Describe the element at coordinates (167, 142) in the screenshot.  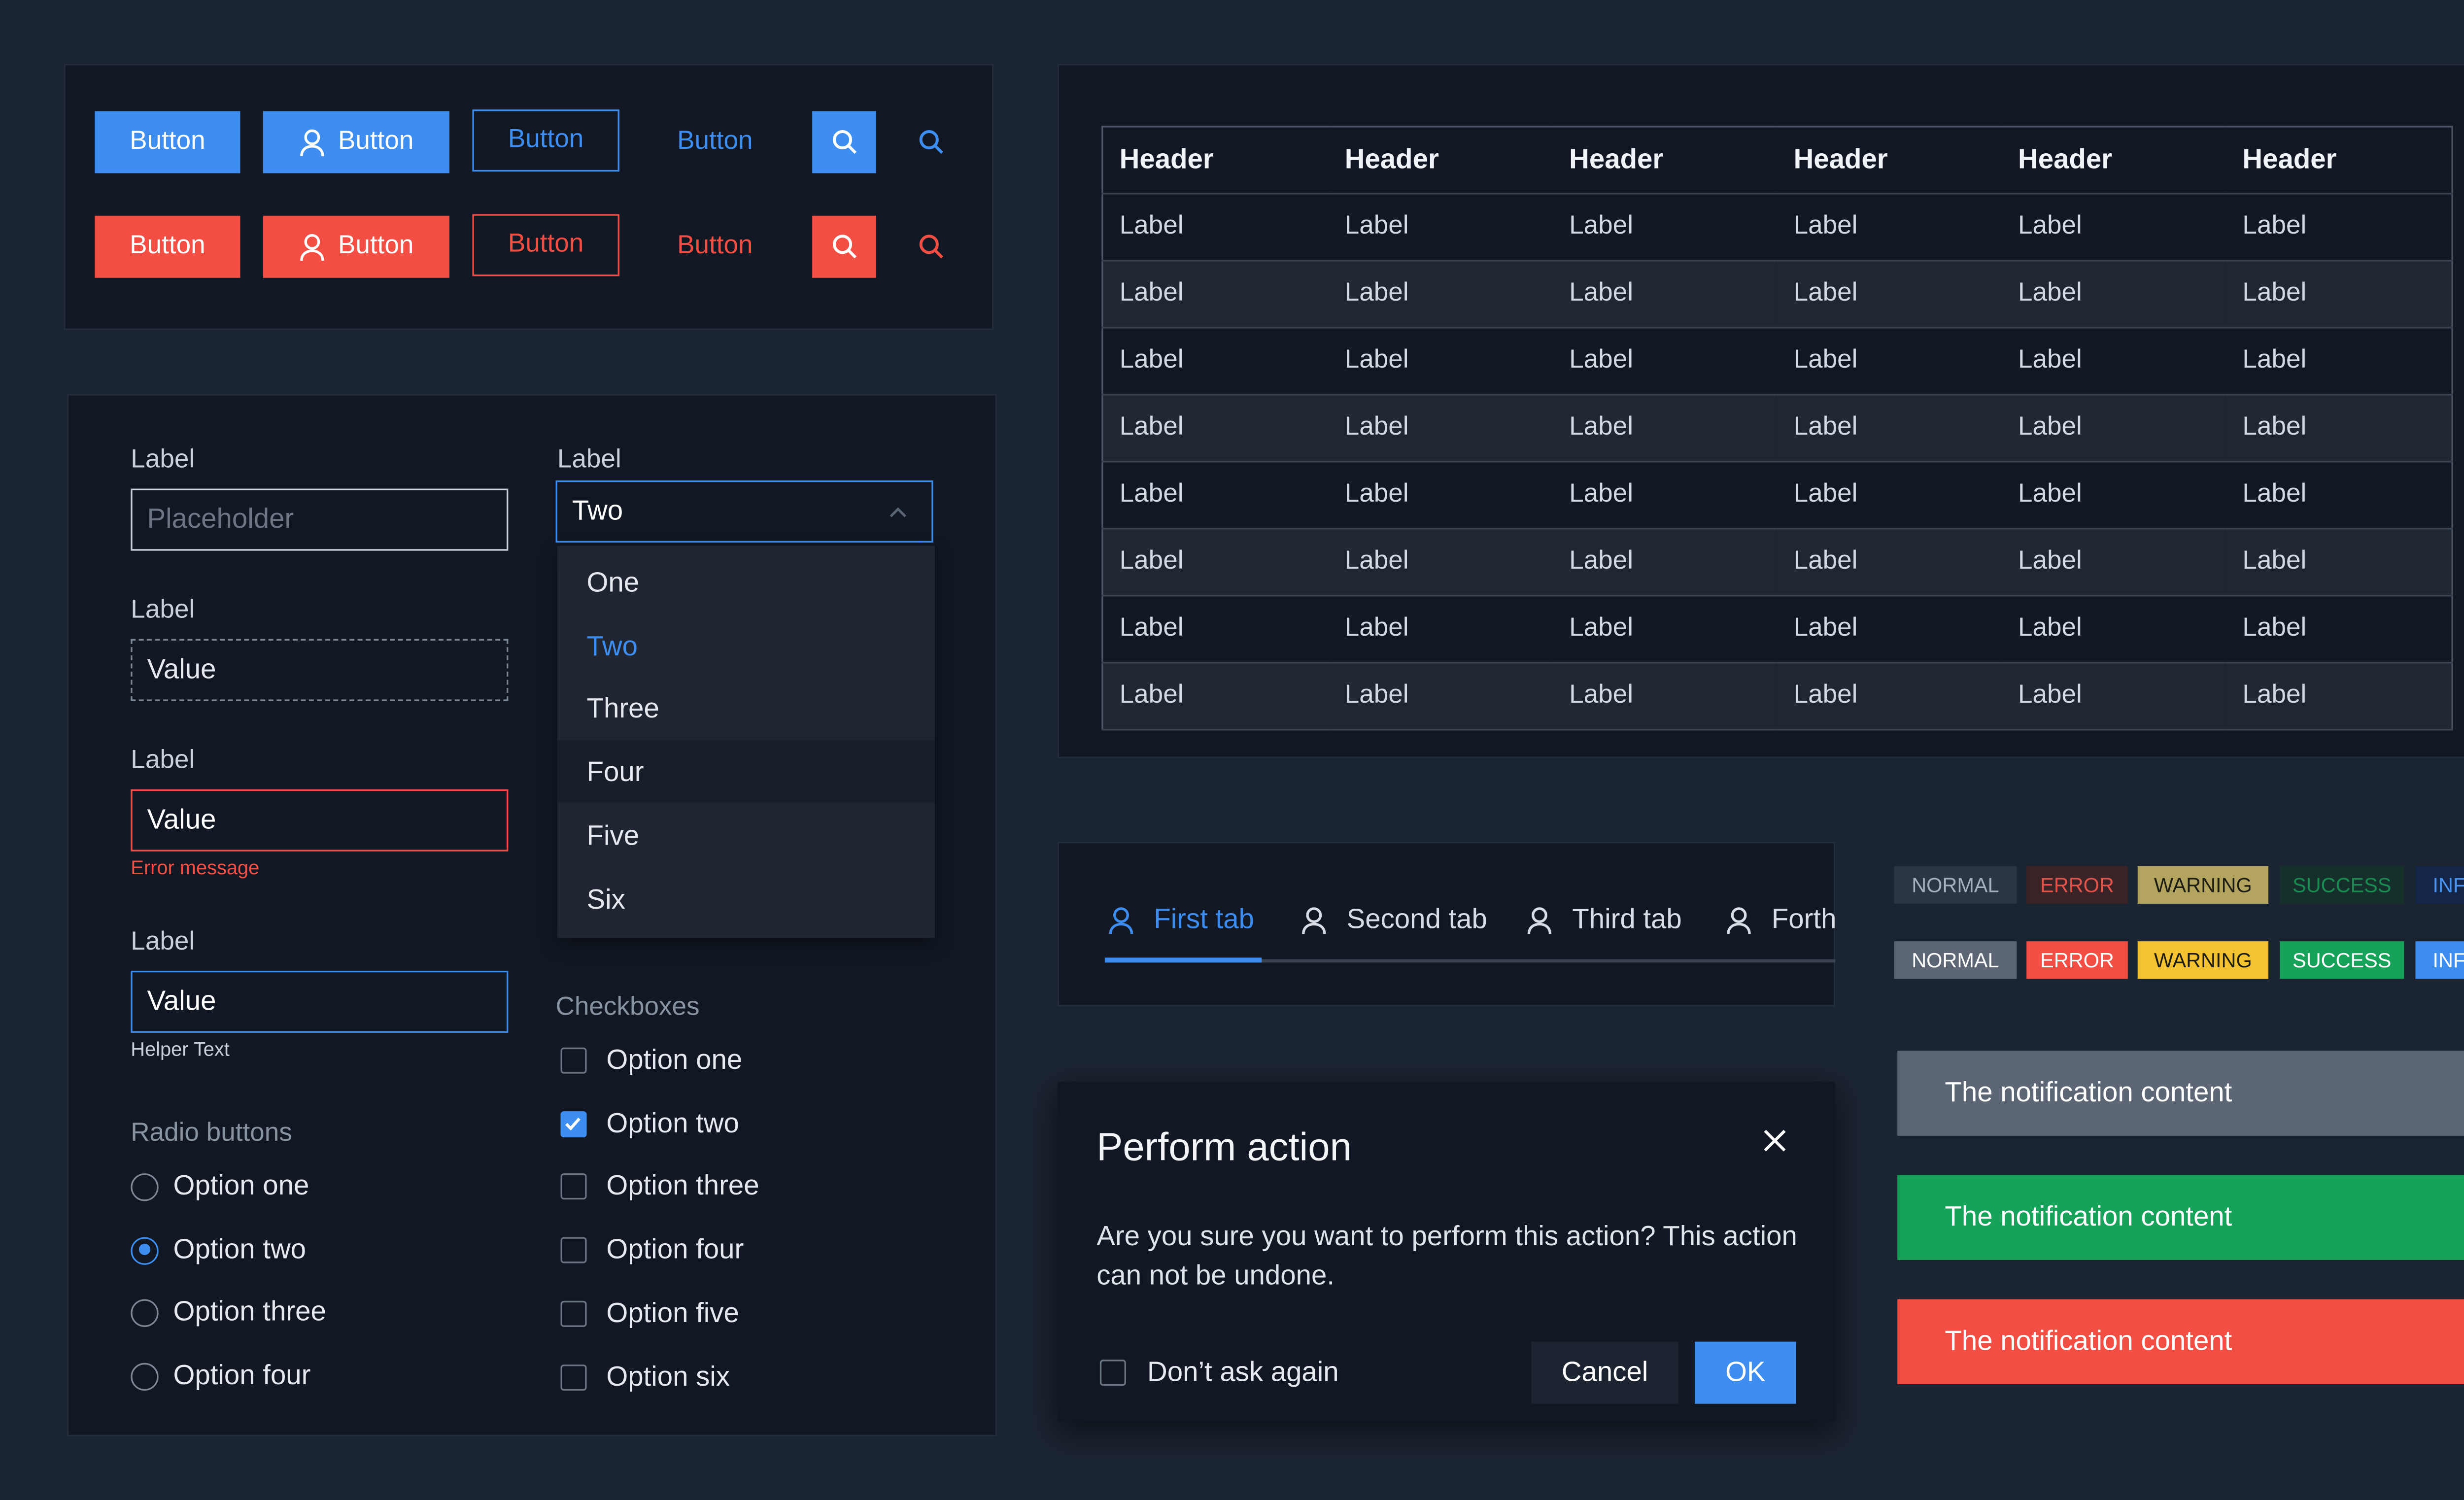
I see `primary-button: Button` at that location.